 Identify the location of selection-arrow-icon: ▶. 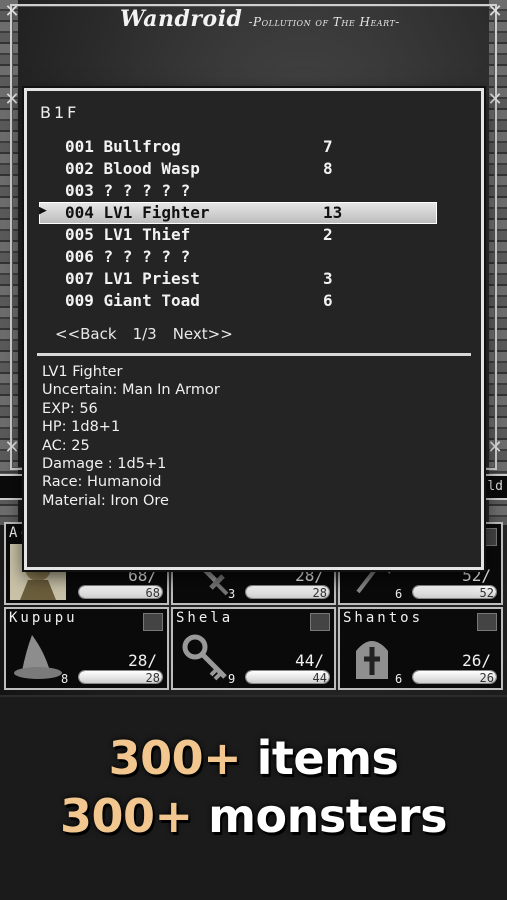
(43, 210).